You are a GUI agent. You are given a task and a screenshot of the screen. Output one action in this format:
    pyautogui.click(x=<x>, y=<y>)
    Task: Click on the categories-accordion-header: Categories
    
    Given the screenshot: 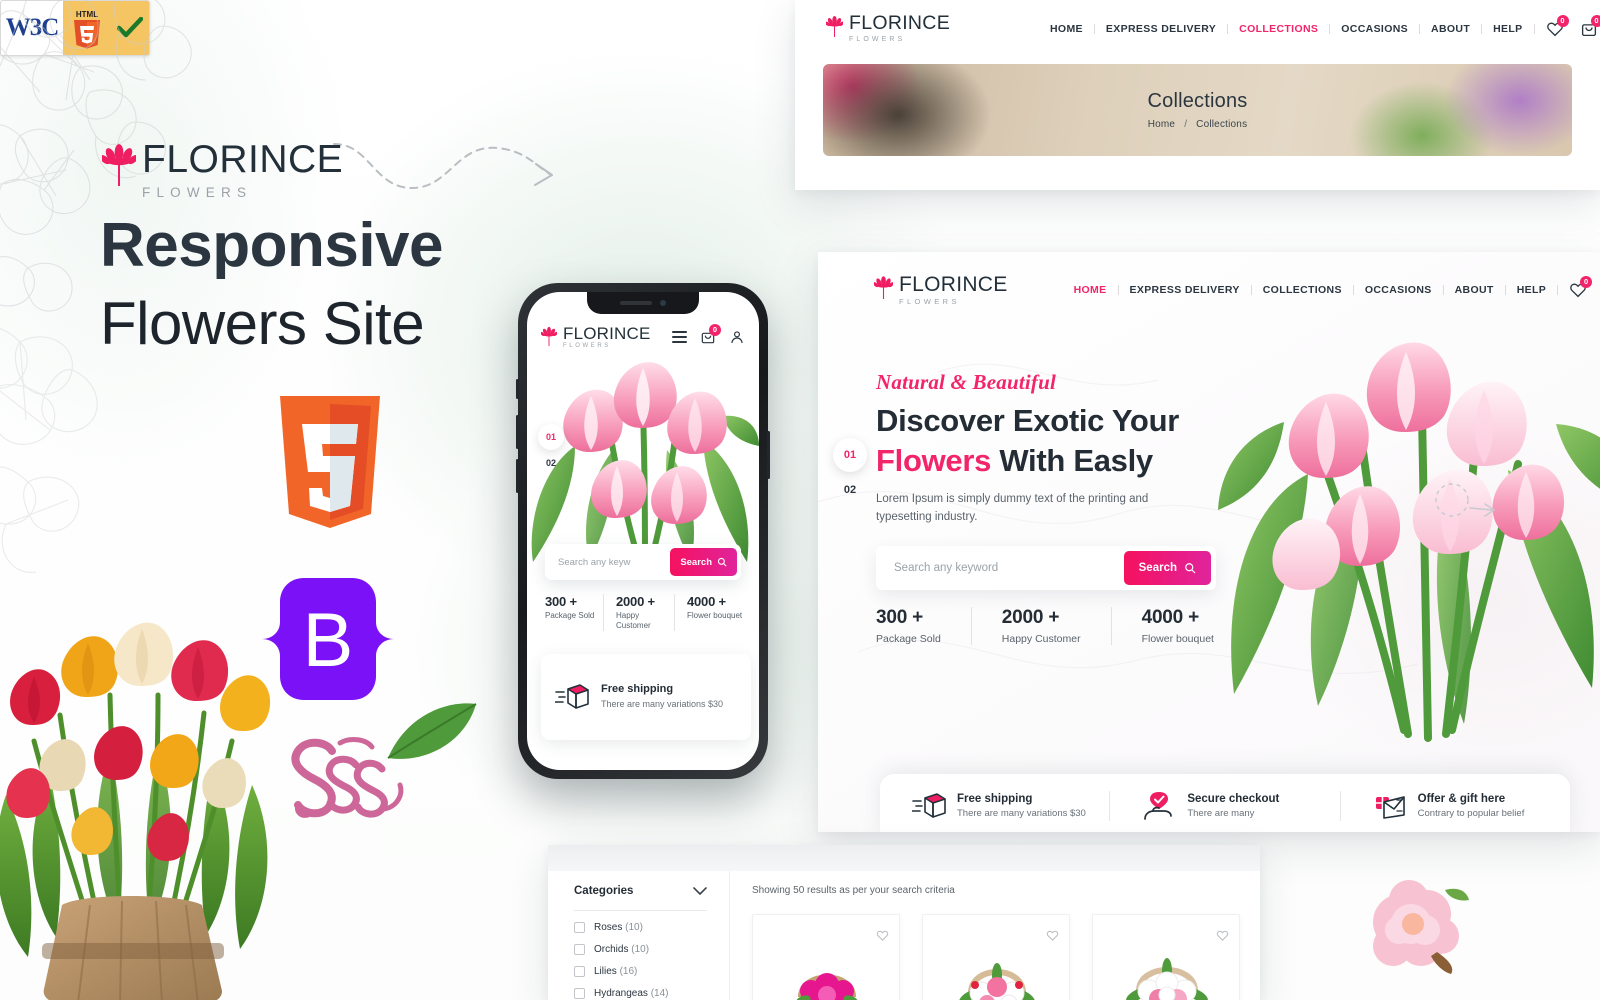 What is the action you would take?
    pyautogui.click(x=640, y=891)
    